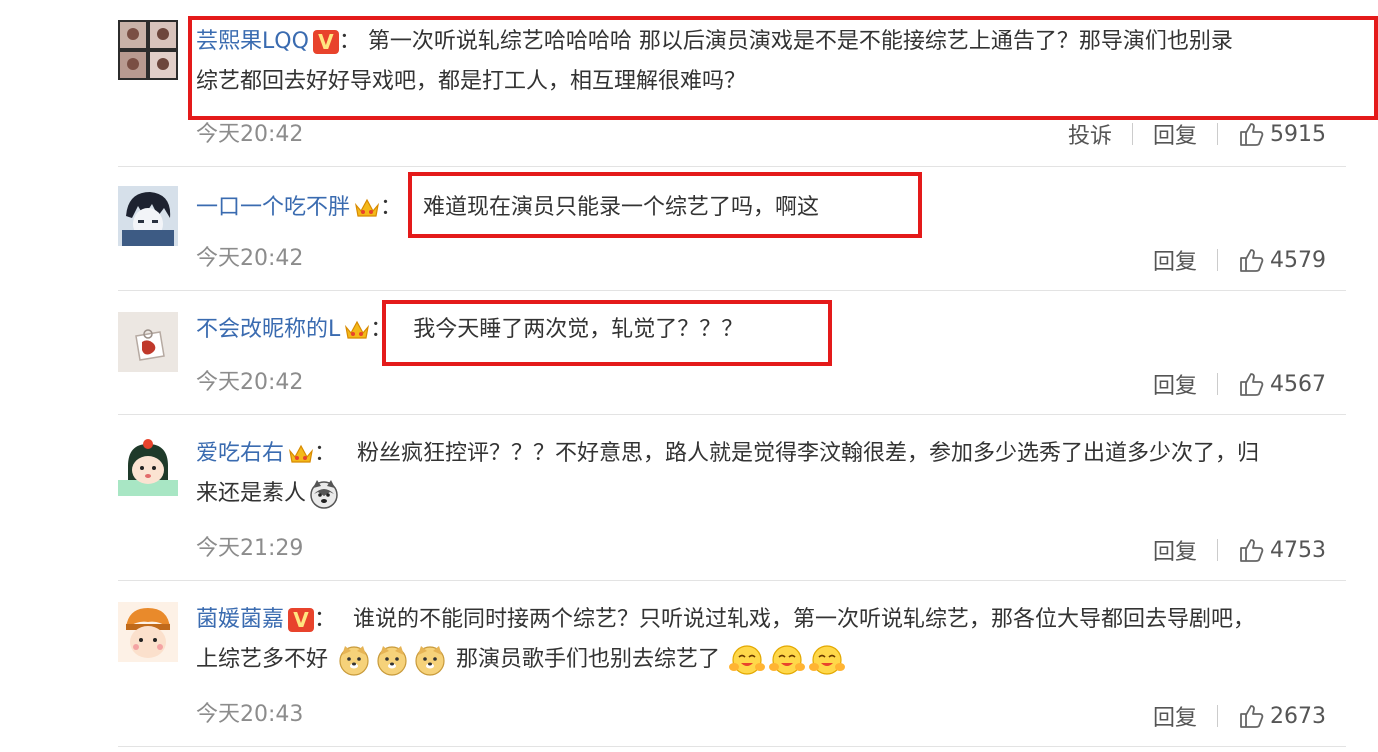  I want to click on comment-text-cont: 来还是素人, so click(251, 493).